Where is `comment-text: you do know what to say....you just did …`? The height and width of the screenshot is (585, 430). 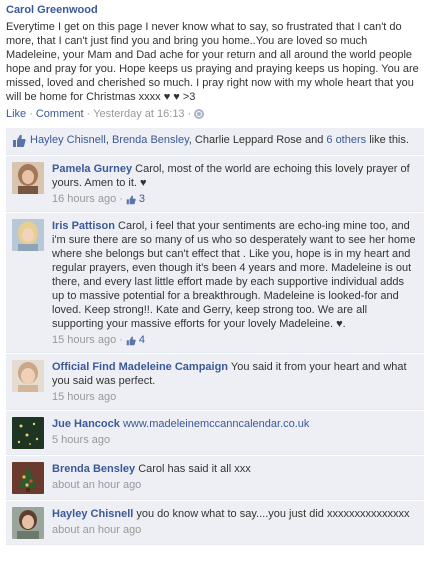
comment-text: you do know what to say....you just did … is located at coordinates (271, 514).